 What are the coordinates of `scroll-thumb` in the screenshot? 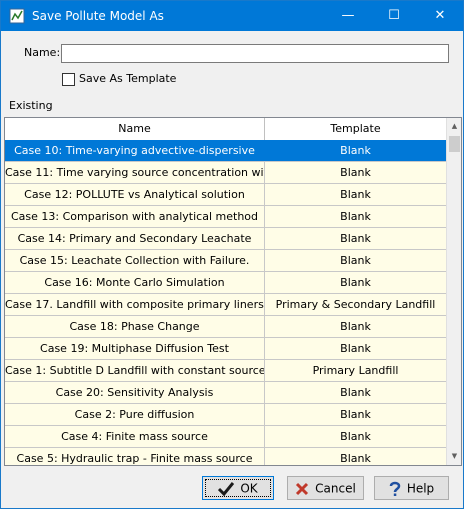 It's located at (454, 144).